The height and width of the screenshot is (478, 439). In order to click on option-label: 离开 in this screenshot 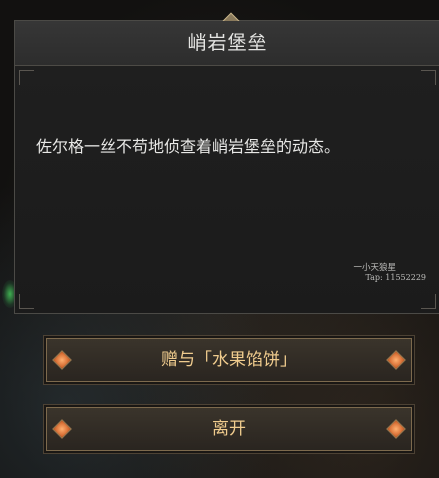, I will do `click(229, 429)`.